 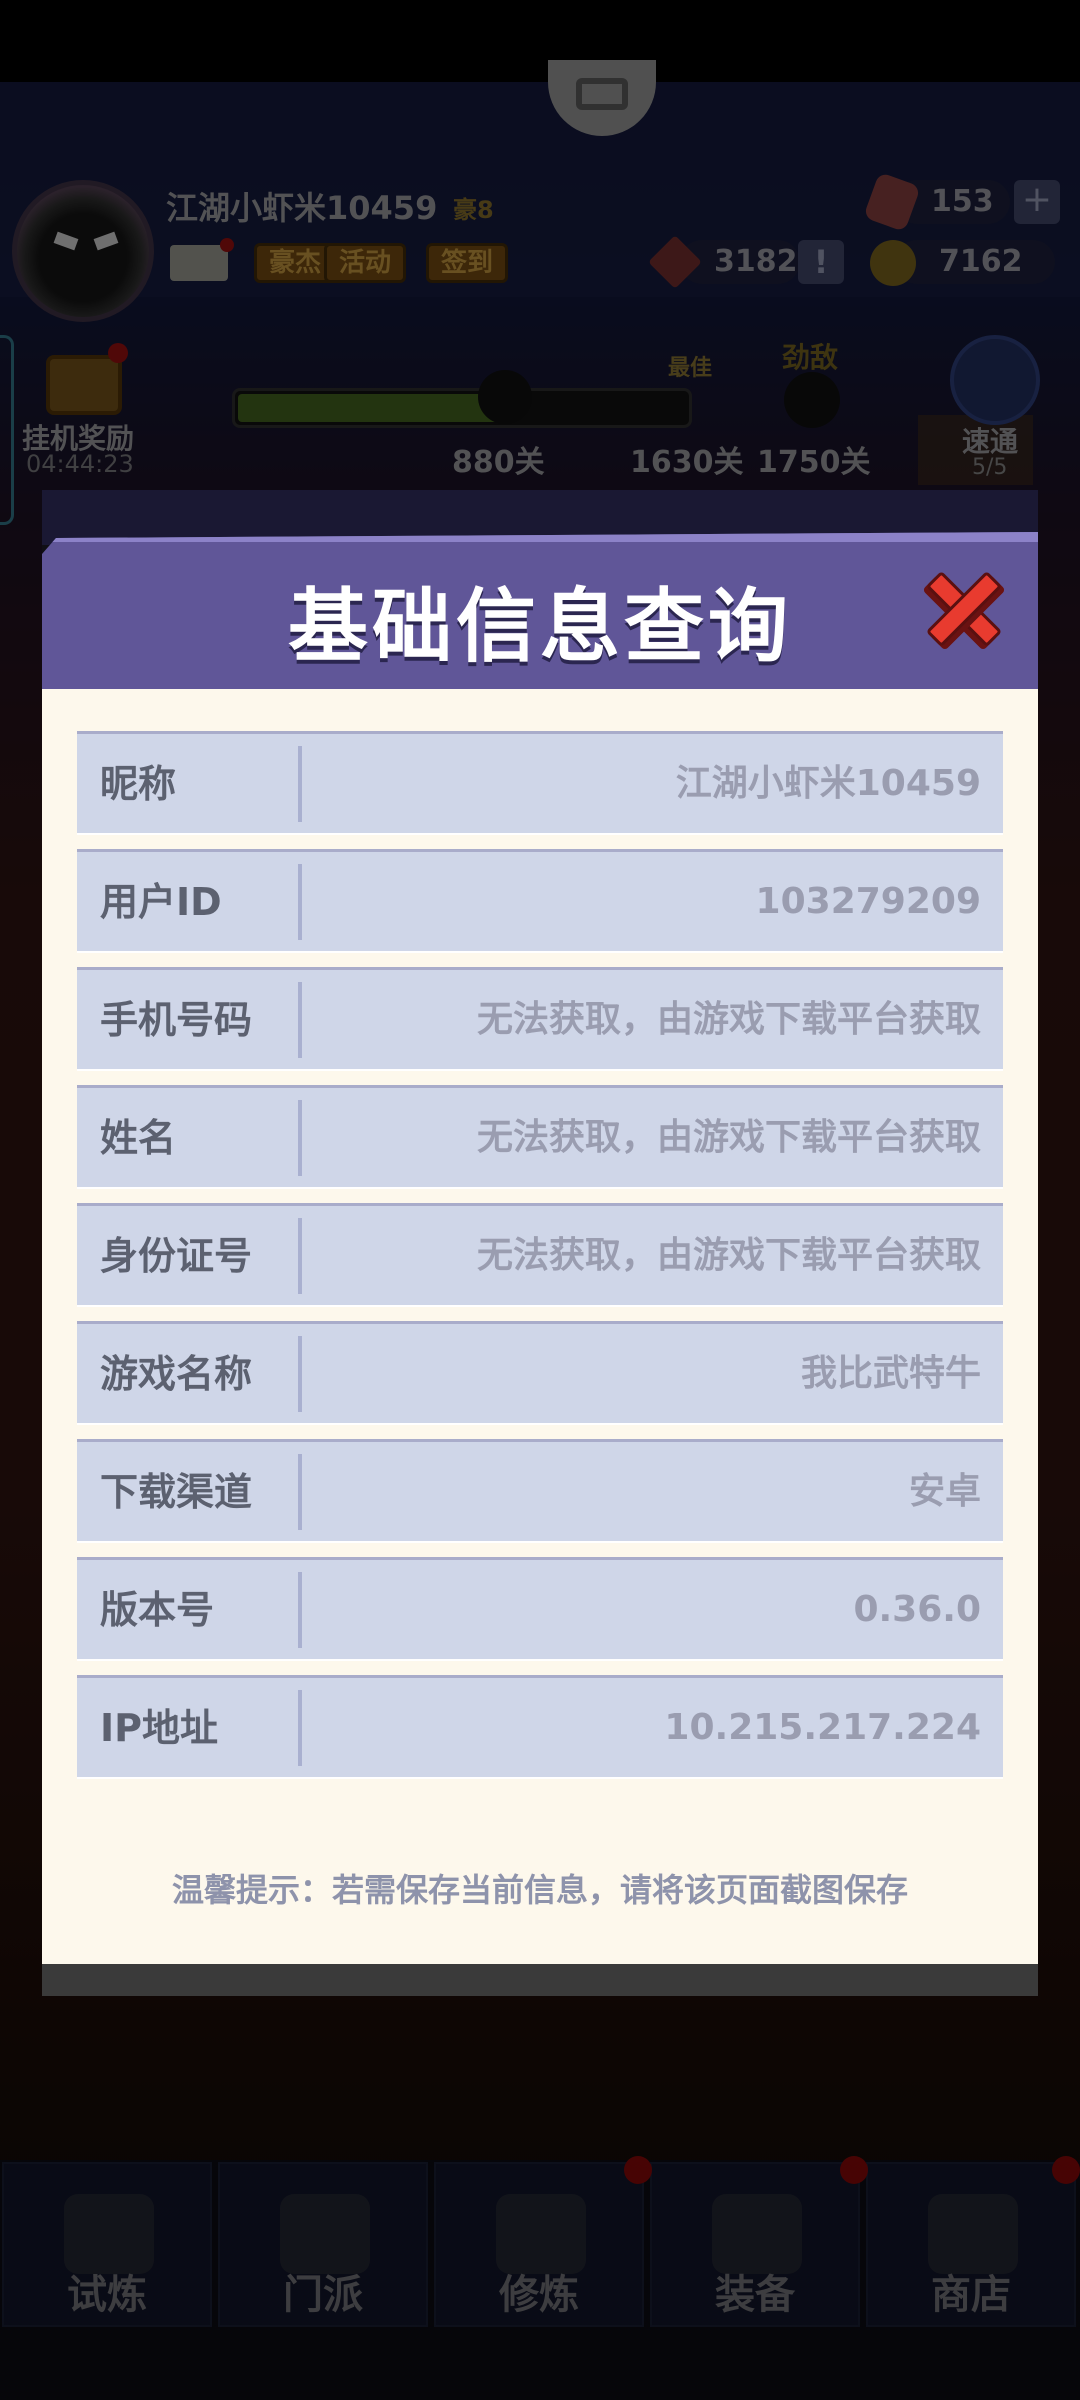 What do you see at coordinates (540, 1727) in the screenshot?
I see `info-row-ip: IP地址 10.215.217.224` at bounding box center [540, 1727].